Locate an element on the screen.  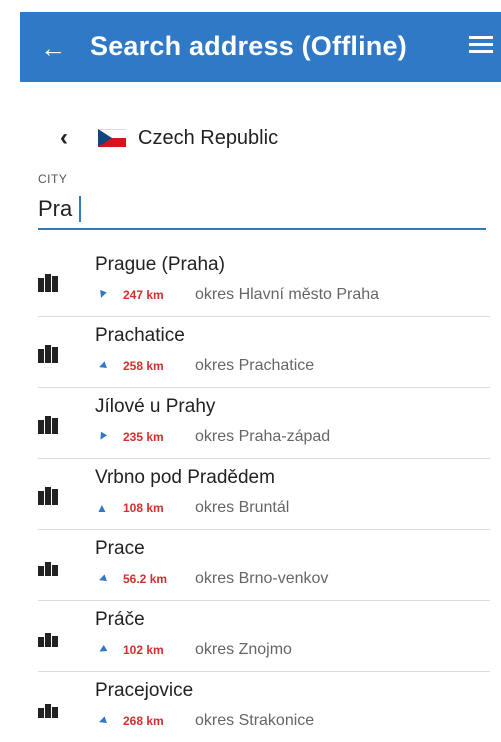
result-meta: ▲ 268 km okres Strakonice is located at coordinates (204, 721).